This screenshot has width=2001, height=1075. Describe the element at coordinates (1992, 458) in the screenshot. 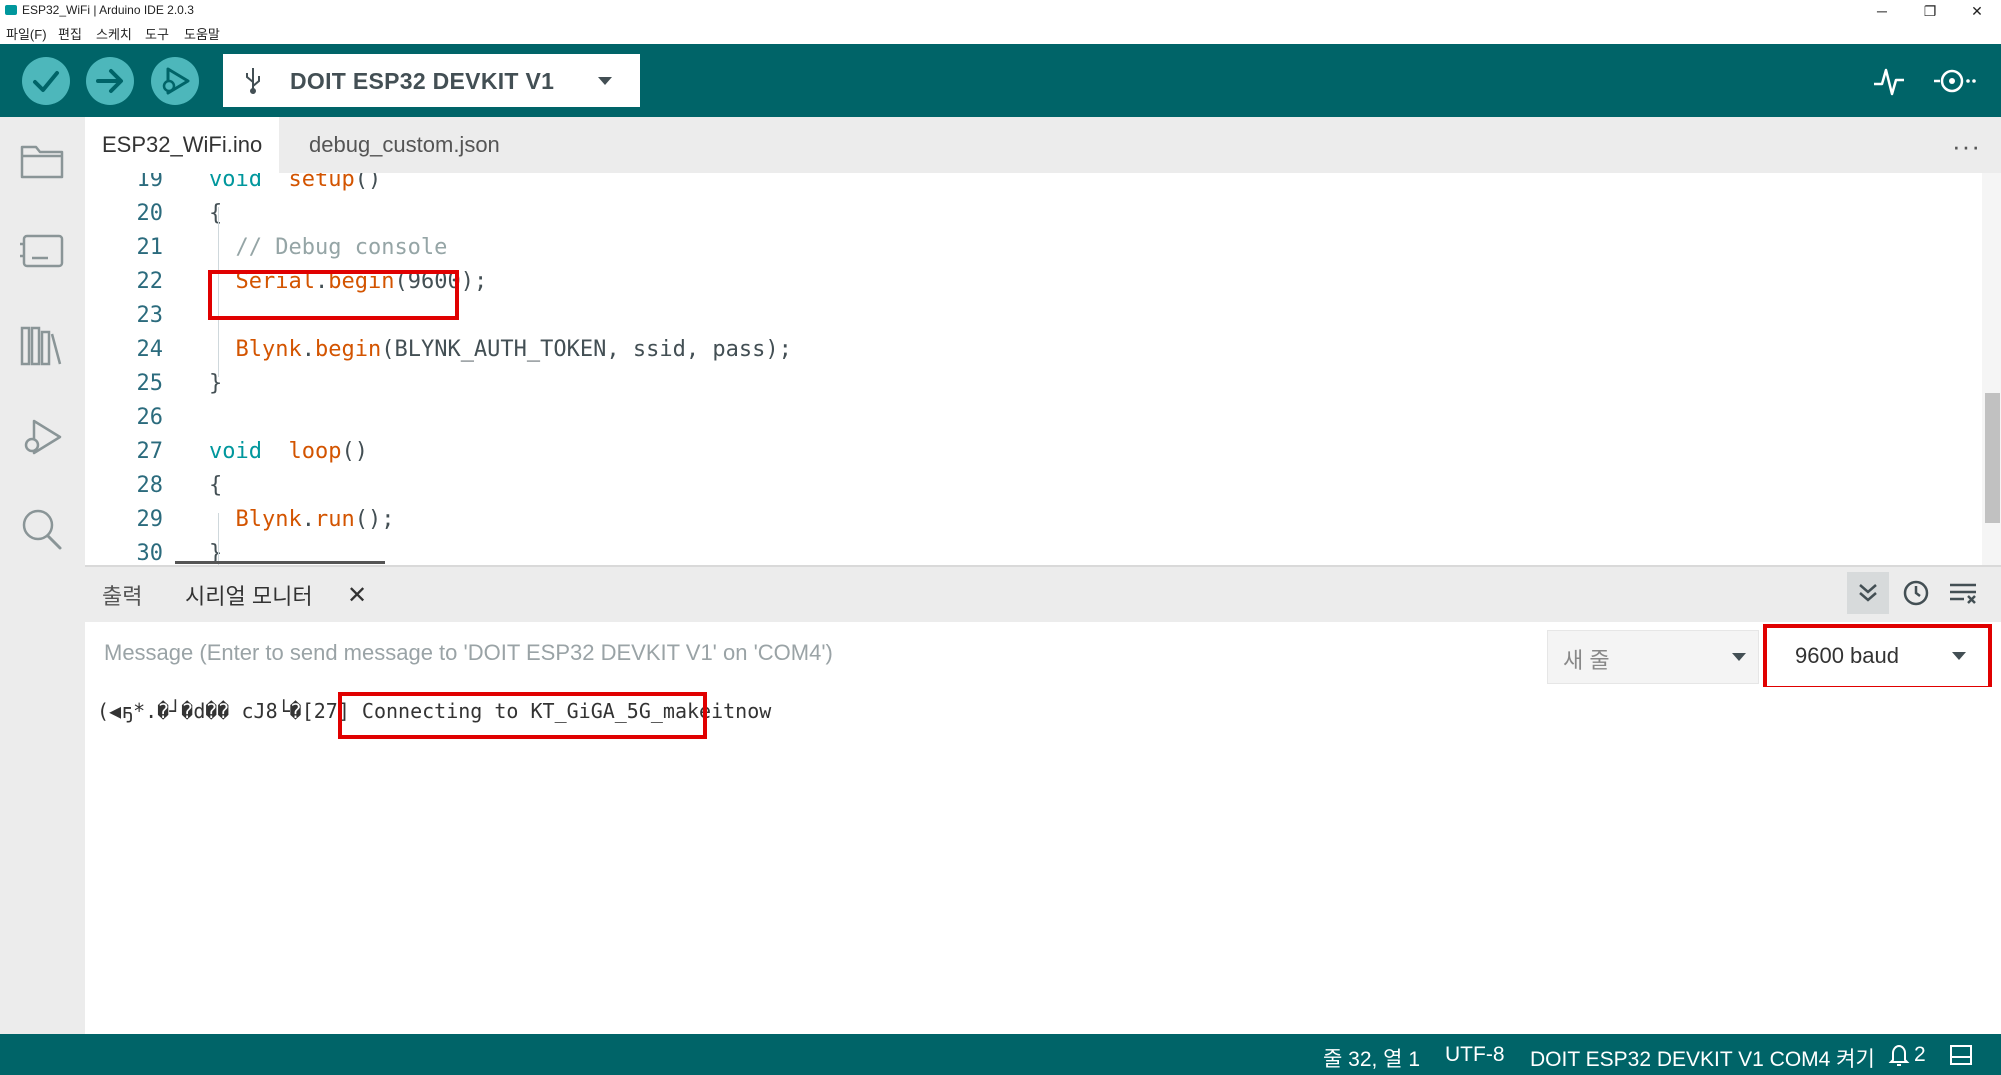

I see `editor-scrollbar-thumb` at that location.